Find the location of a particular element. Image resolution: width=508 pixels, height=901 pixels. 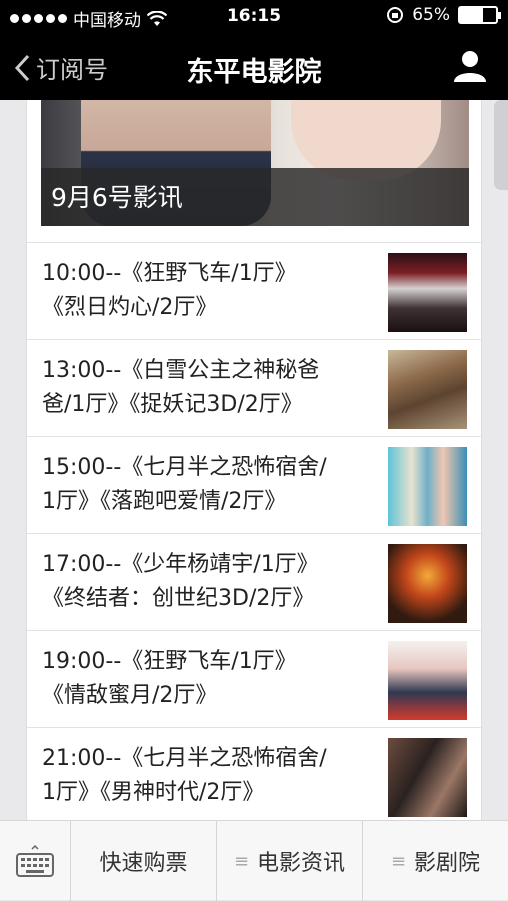

schedule-line: 17:00--《少年杨靖宇/1厅》 is located at coordinates (180, 564).